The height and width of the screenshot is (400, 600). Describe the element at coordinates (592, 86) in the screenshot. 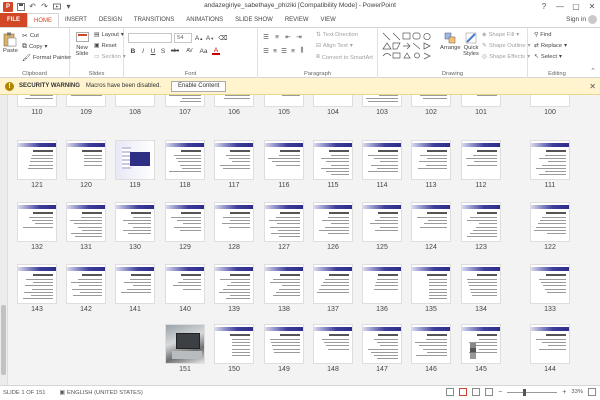

I see `close-icon: ✕` at that location.